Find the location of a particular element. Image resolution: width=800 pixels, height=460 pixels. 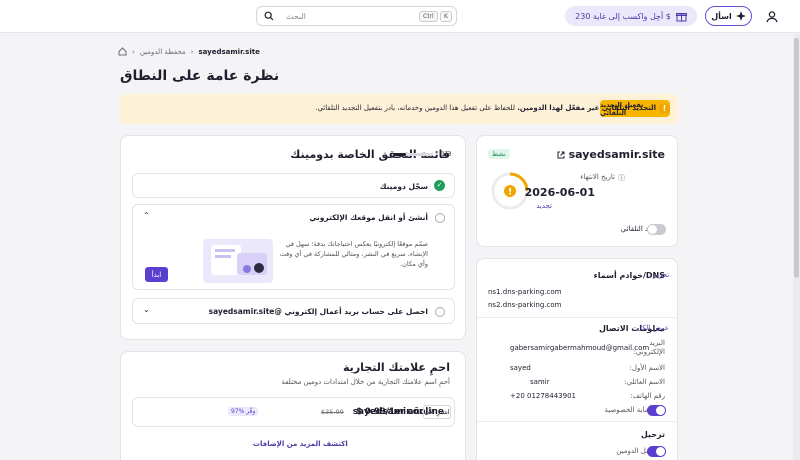

privacy-toggle is located at coordinates (656, 410).